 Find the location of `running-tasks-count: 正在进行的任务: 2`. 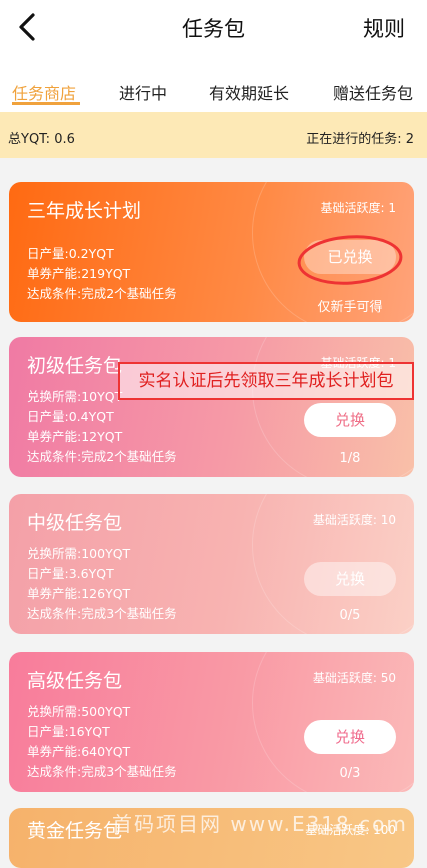

running-tasks-count: 正在进行的任务: 2 is located at coordinates (360, 139).